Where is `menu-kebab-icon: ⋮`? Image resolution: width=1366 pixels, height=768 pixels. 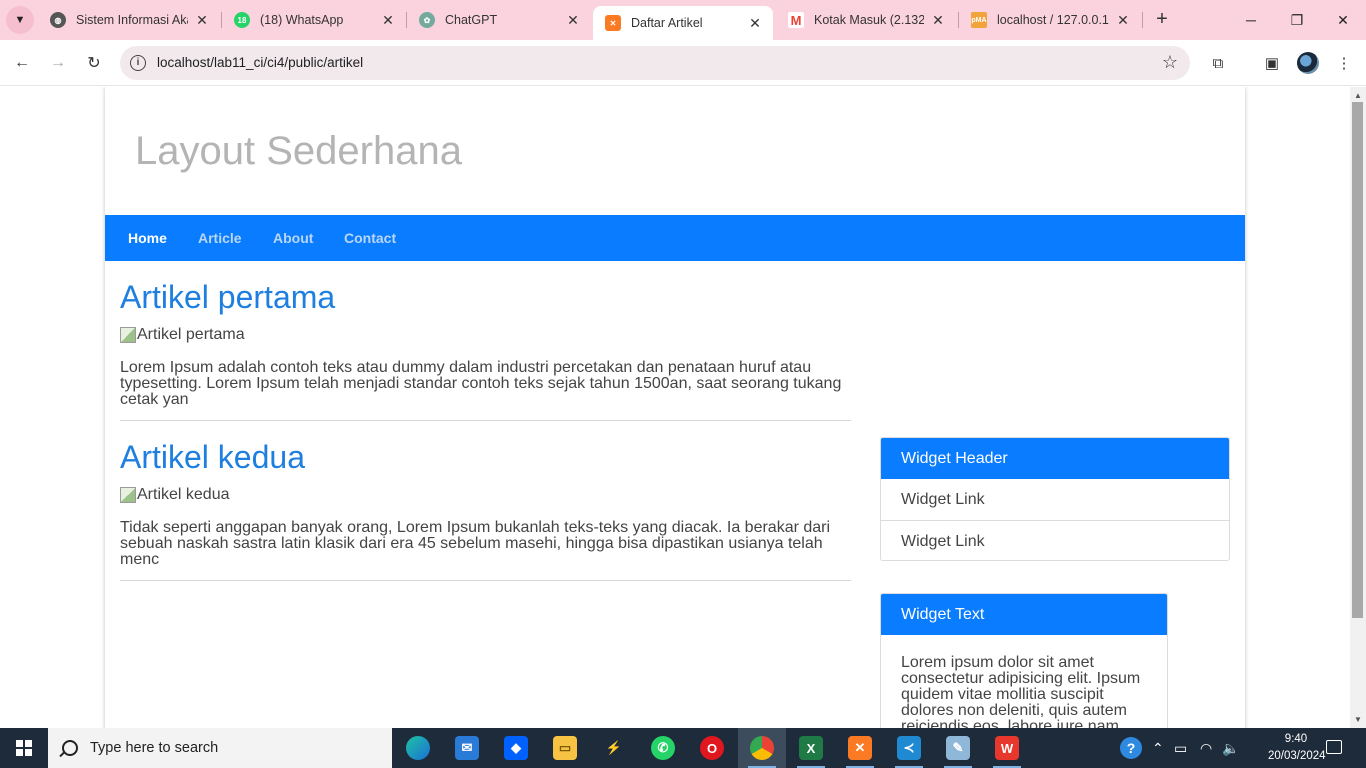 menu-kebab-icon: ⋮ is located at coordinates (1344, 63).